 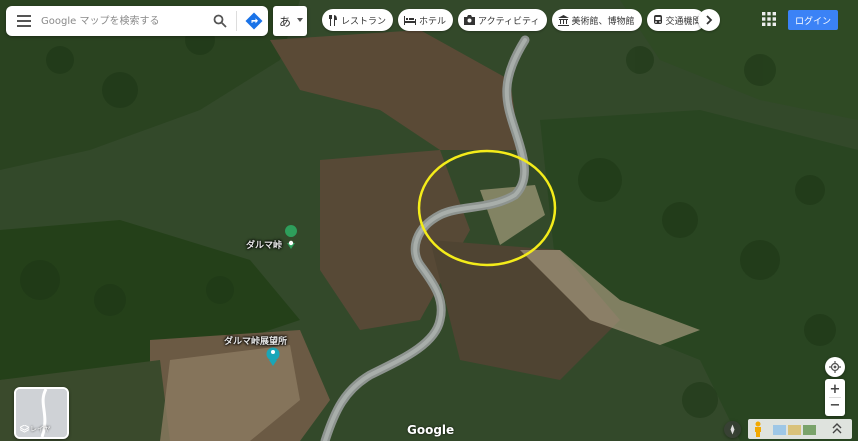 I want to click on chips-next-button, so click(x=709, y=20).